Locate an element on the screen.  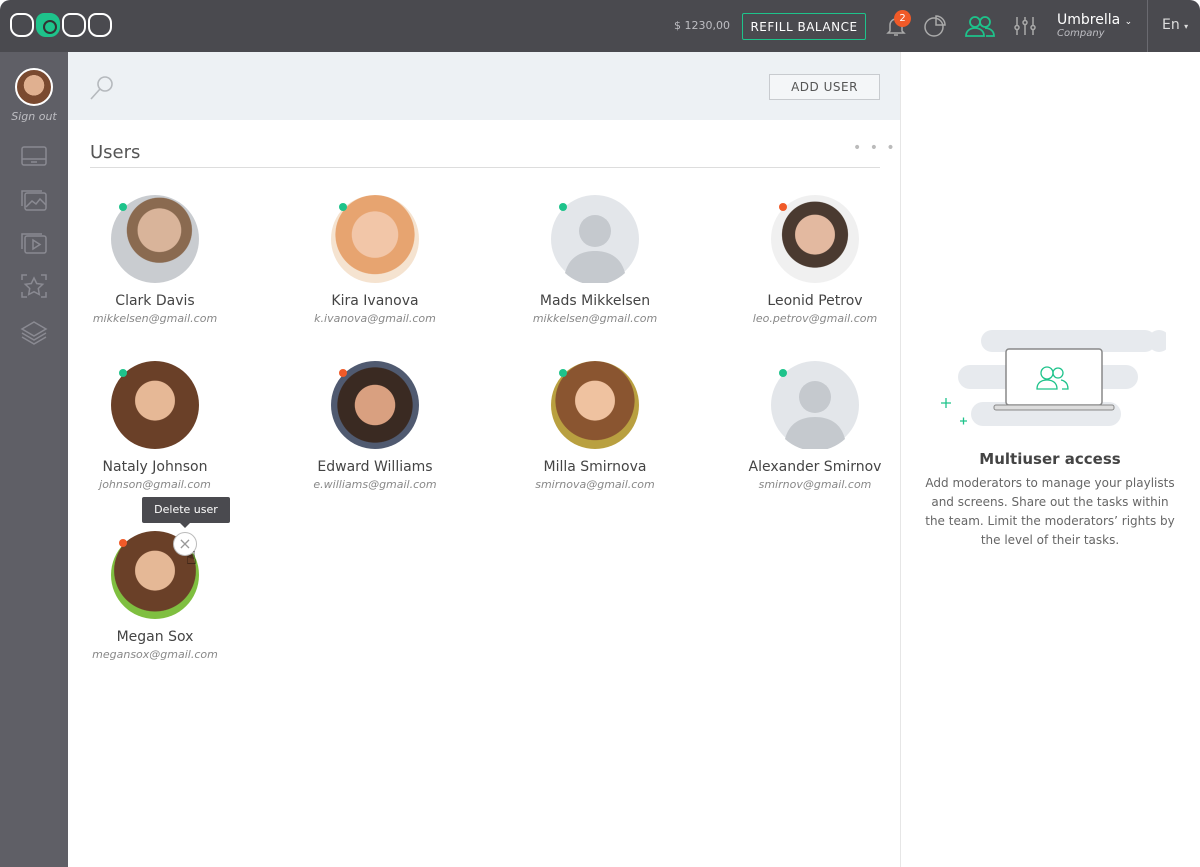
user-name: Alexander Smirnov is located at coordinates (815, 467).